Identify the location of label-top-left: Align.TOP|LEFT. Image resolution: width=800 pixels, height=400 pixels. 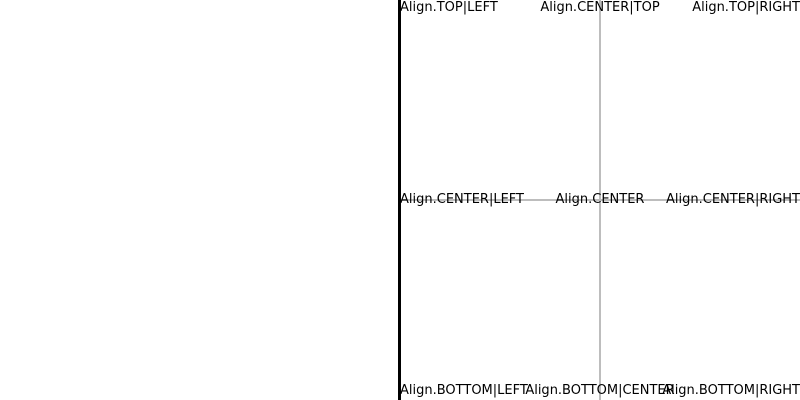
(449, 7).